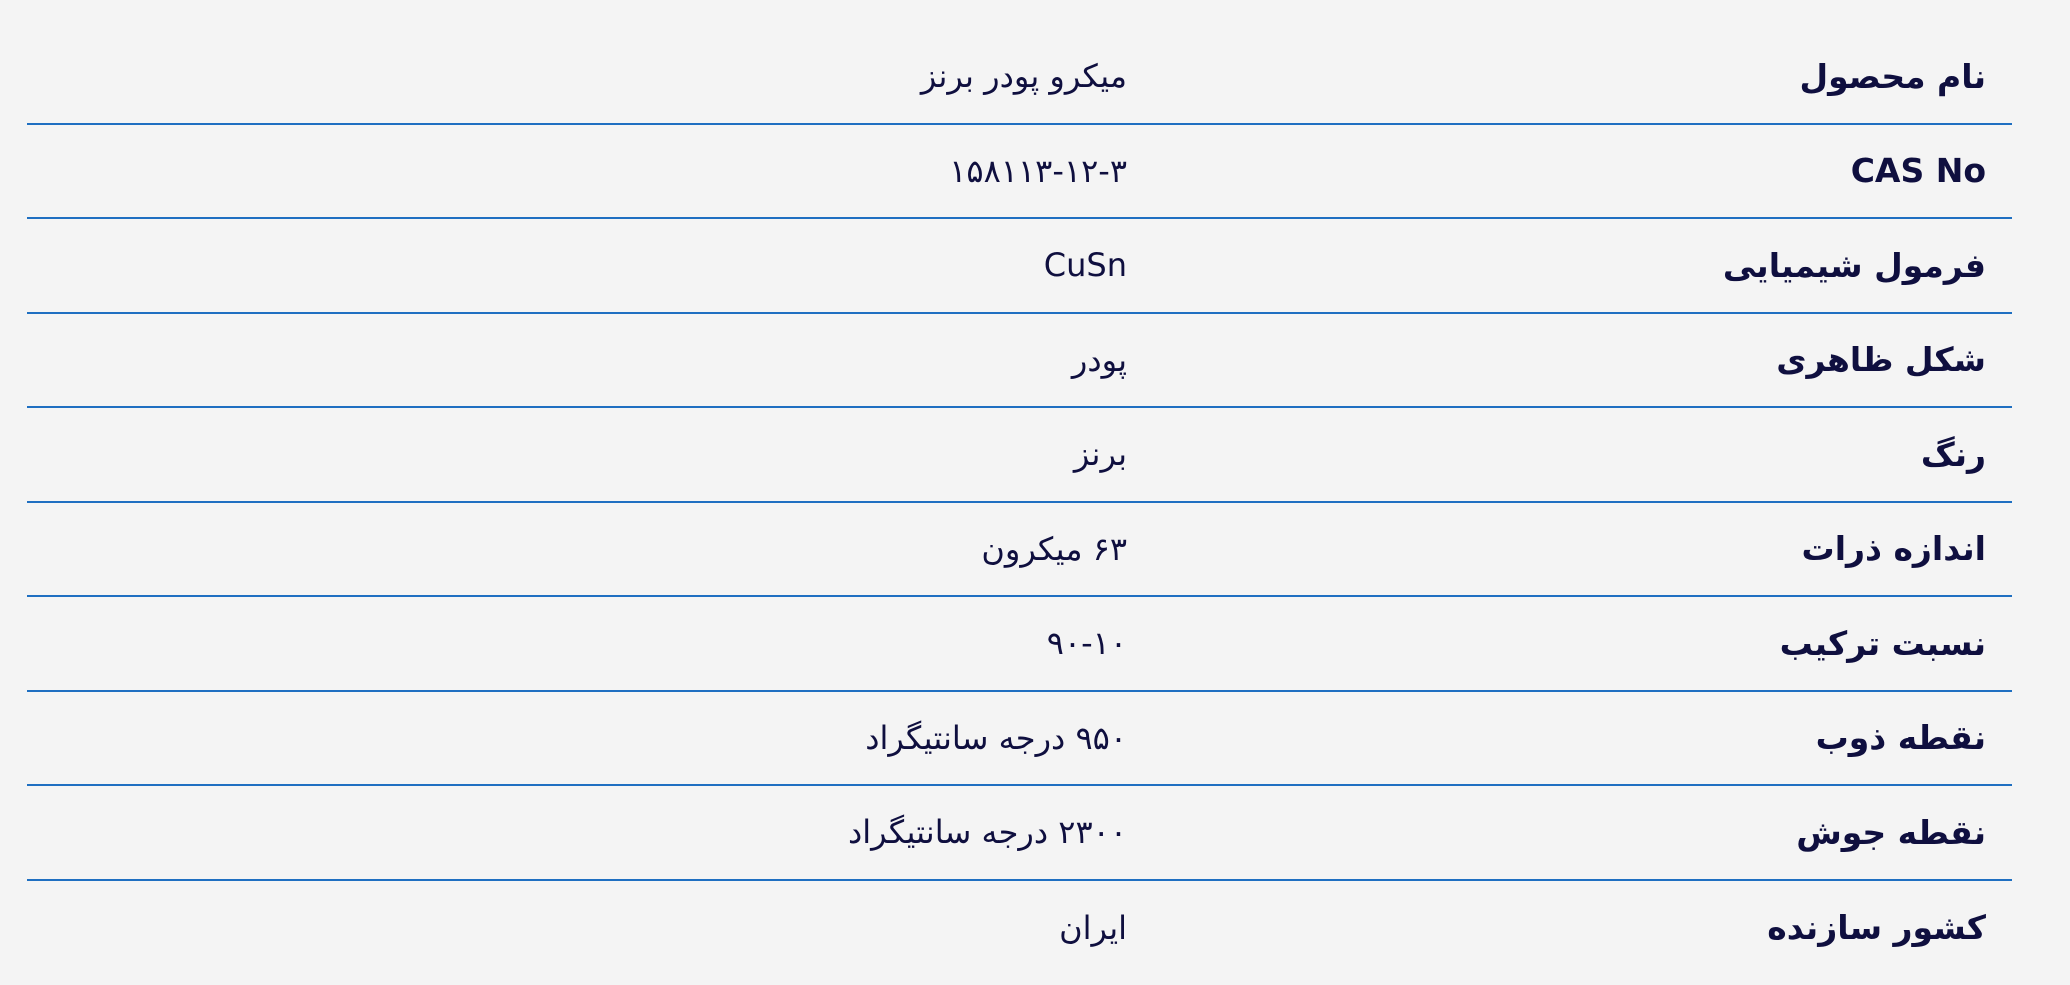 This screenshot has width=2070, height=985. Describe the element at coordinates (1918, 171) in the screenshot. I see `spec-label: CAS No` at that location.